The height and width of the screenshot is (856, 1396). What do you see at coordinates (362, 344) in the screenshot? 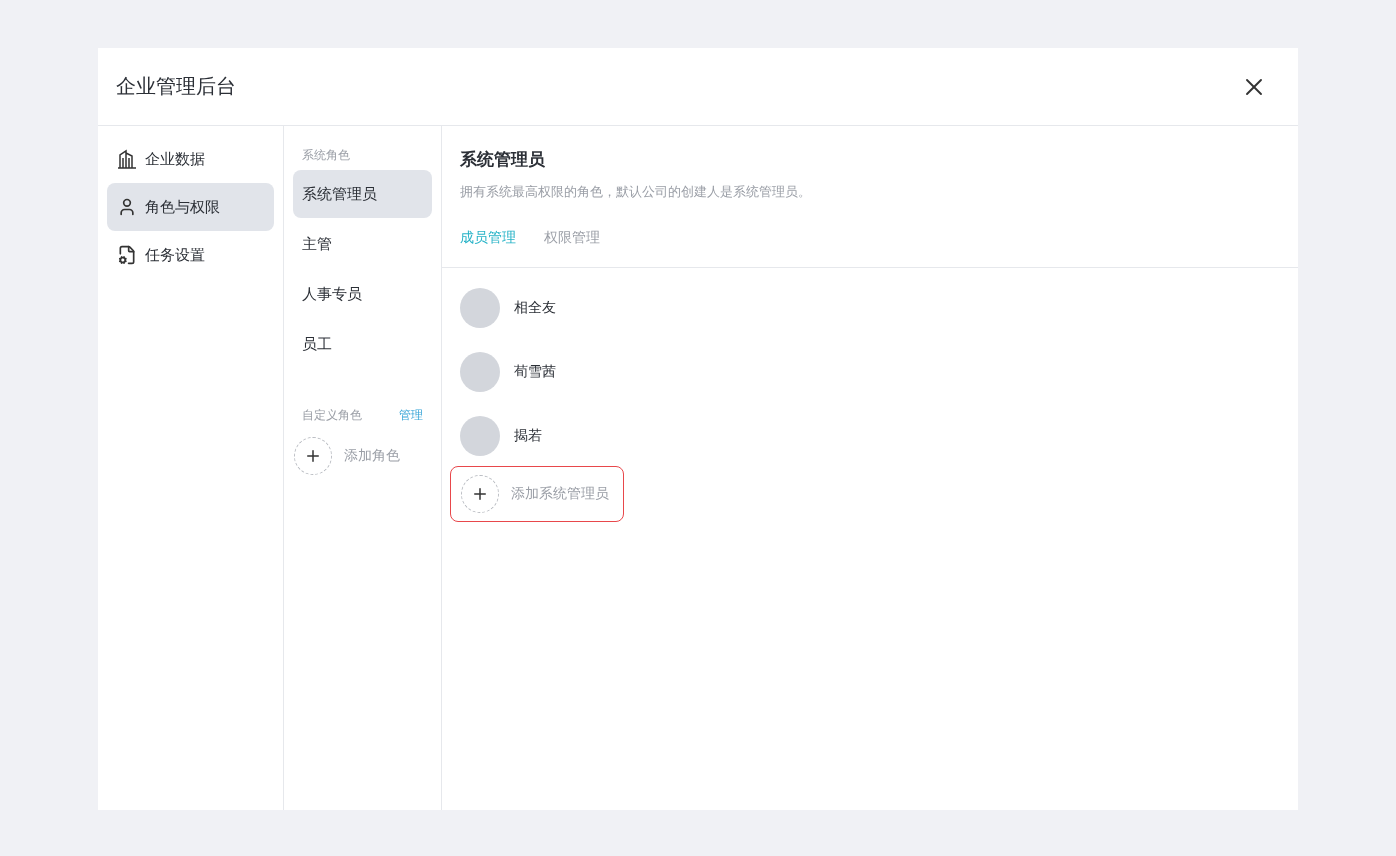
I see `role-item: 员工` at bounding box center [362, 344].